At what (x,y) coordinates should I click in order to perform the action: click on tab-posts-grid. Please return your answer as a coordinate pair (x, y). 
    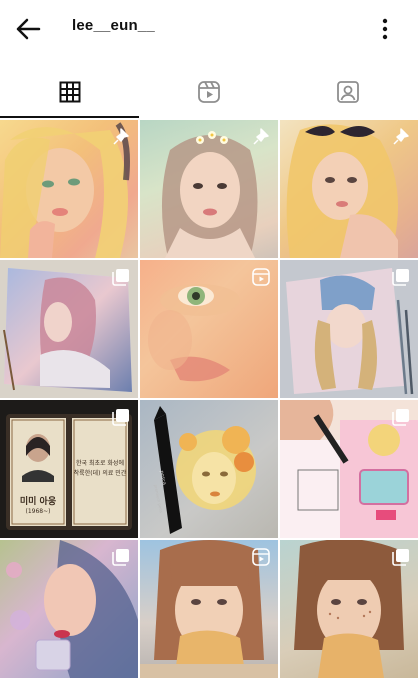
    Looking at the image, I should click on (69, 92).